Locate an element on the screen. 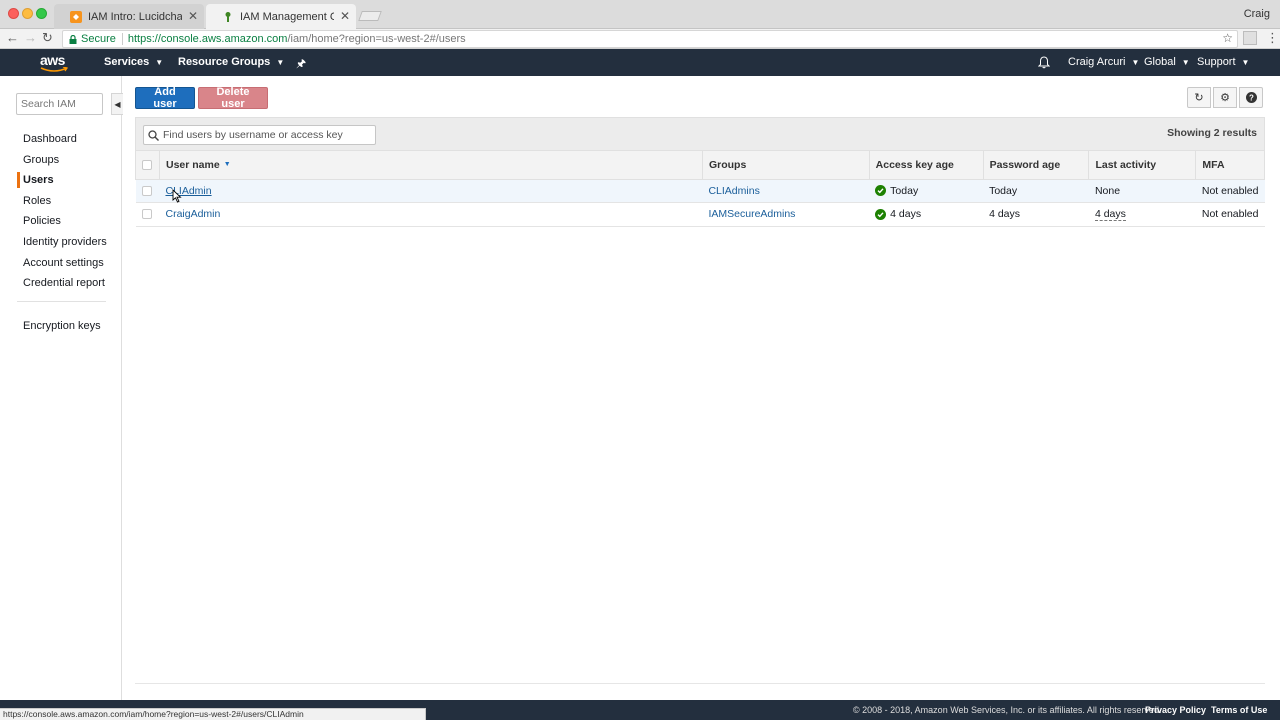  refresh-button: ↻ is located at coordinates (1199, 97).